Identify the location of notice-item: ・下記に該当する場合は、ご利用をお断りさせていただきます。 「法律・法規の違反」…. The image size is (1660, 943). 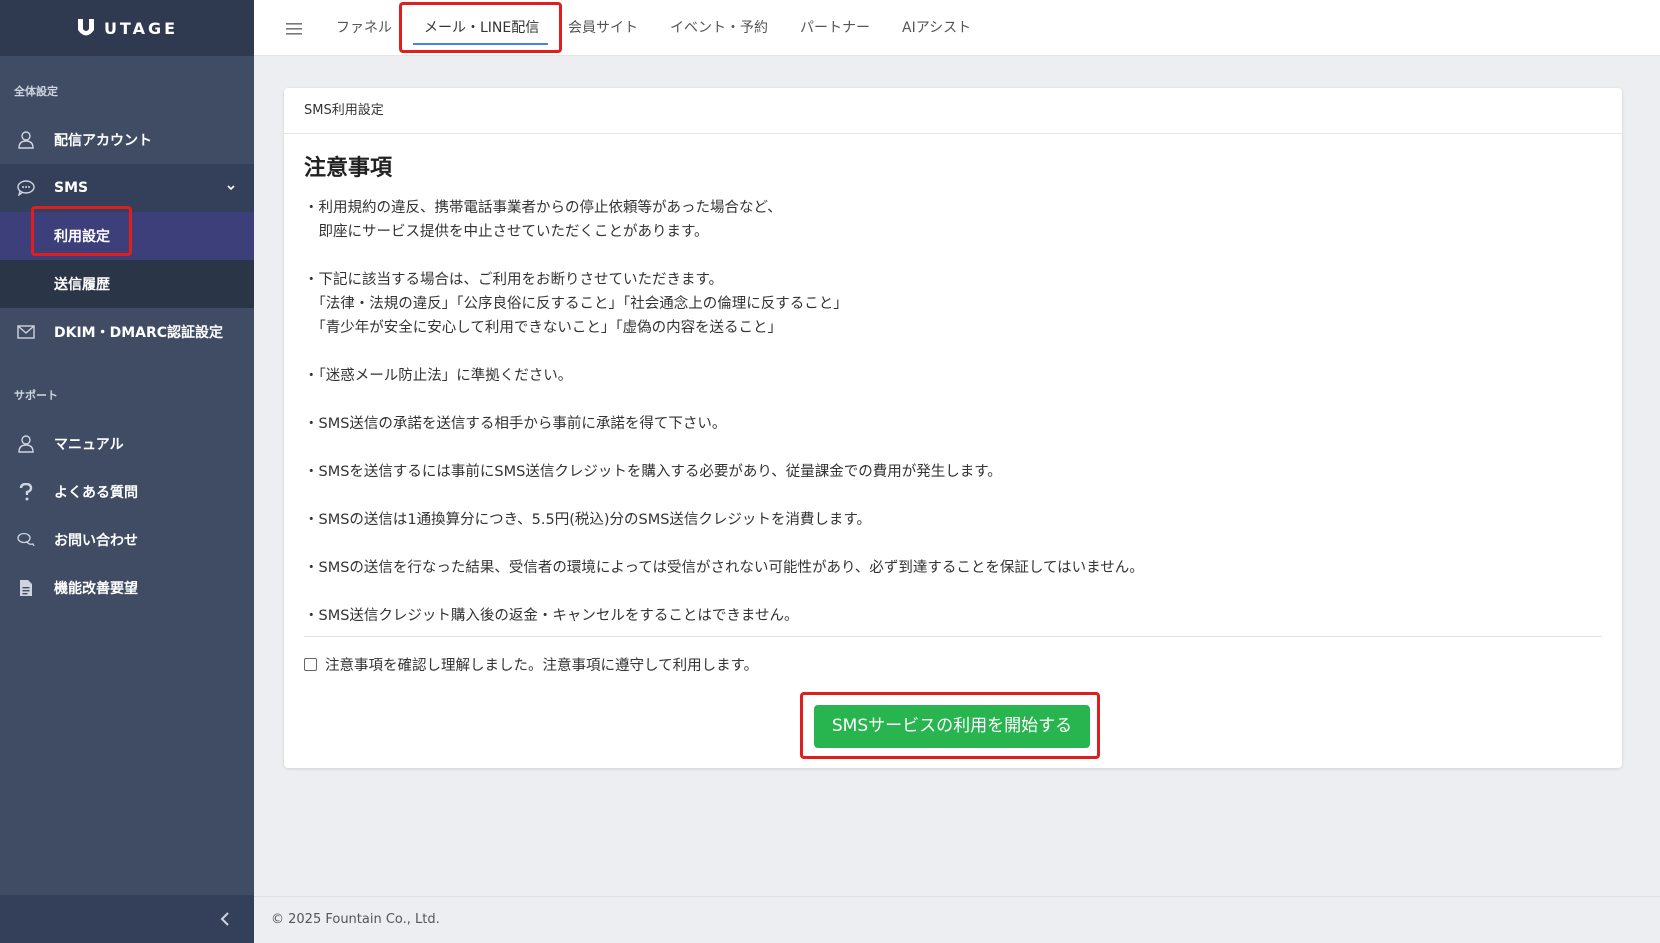
(576, 304).